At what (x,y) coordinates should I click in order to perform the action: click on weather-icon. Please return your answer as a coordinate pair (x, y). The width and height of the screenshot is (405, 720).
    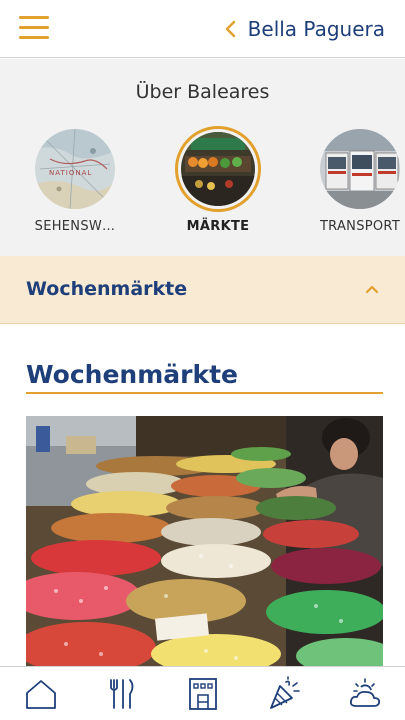
    Looking at the image, I should click on (364, 692).